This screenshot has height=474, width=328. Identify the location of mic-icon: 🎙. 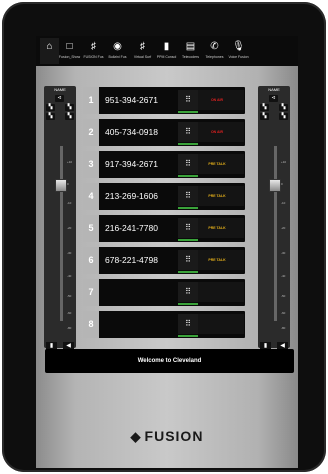
(238, 46).